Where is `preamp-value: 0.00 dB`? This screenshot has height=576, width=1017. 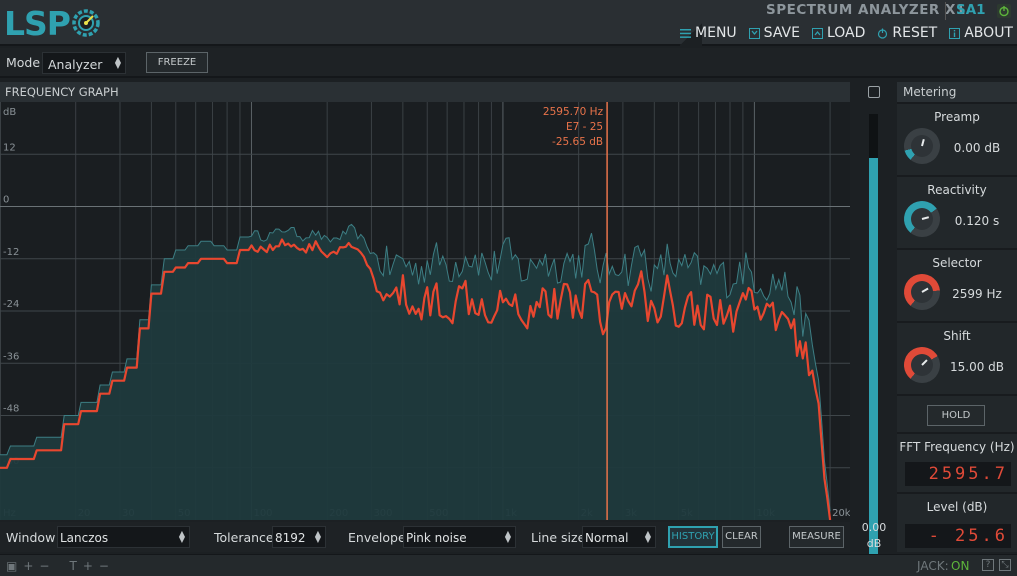
preamp-value: 0.00 dB is located at coordinates (977, 148).